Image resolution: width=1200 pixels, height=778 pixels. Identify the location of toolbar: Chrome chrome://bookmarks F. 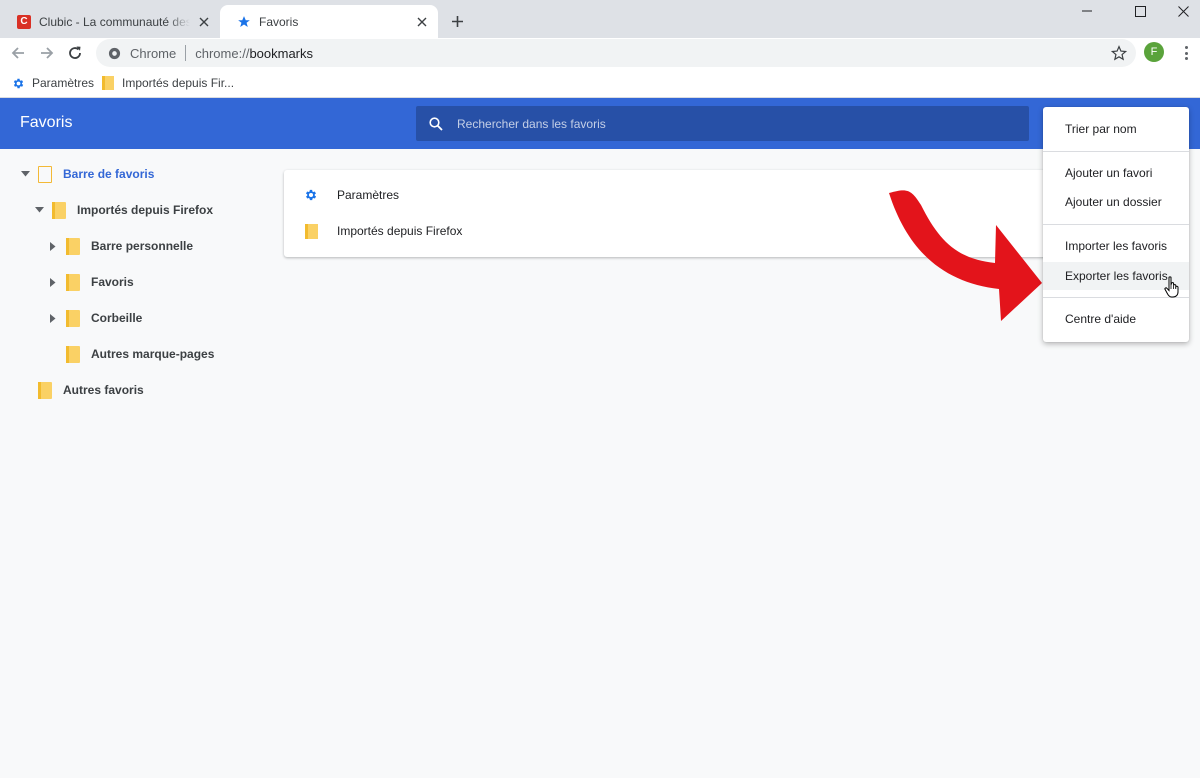
(600, 53).